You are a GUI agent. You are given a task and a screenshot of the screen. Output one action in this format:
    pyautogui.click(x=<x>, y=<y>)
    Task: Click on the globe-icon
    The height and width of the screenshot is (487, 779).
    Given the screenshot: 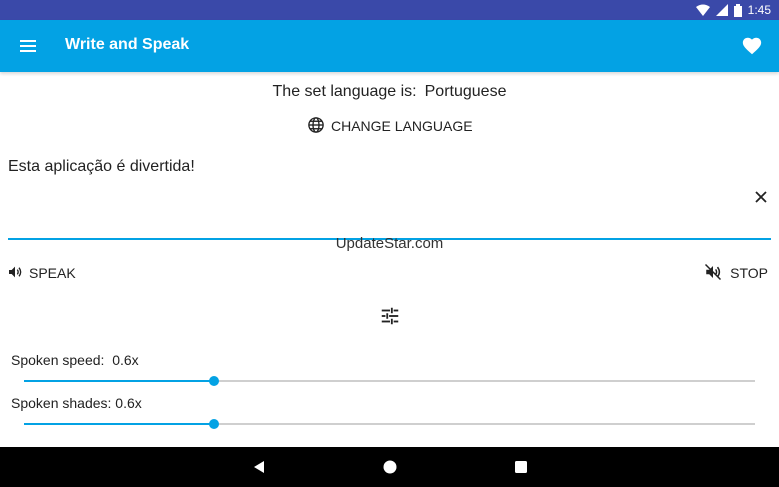 What is the action you would take?
    pyautogui.click(x=316, y=126)
    